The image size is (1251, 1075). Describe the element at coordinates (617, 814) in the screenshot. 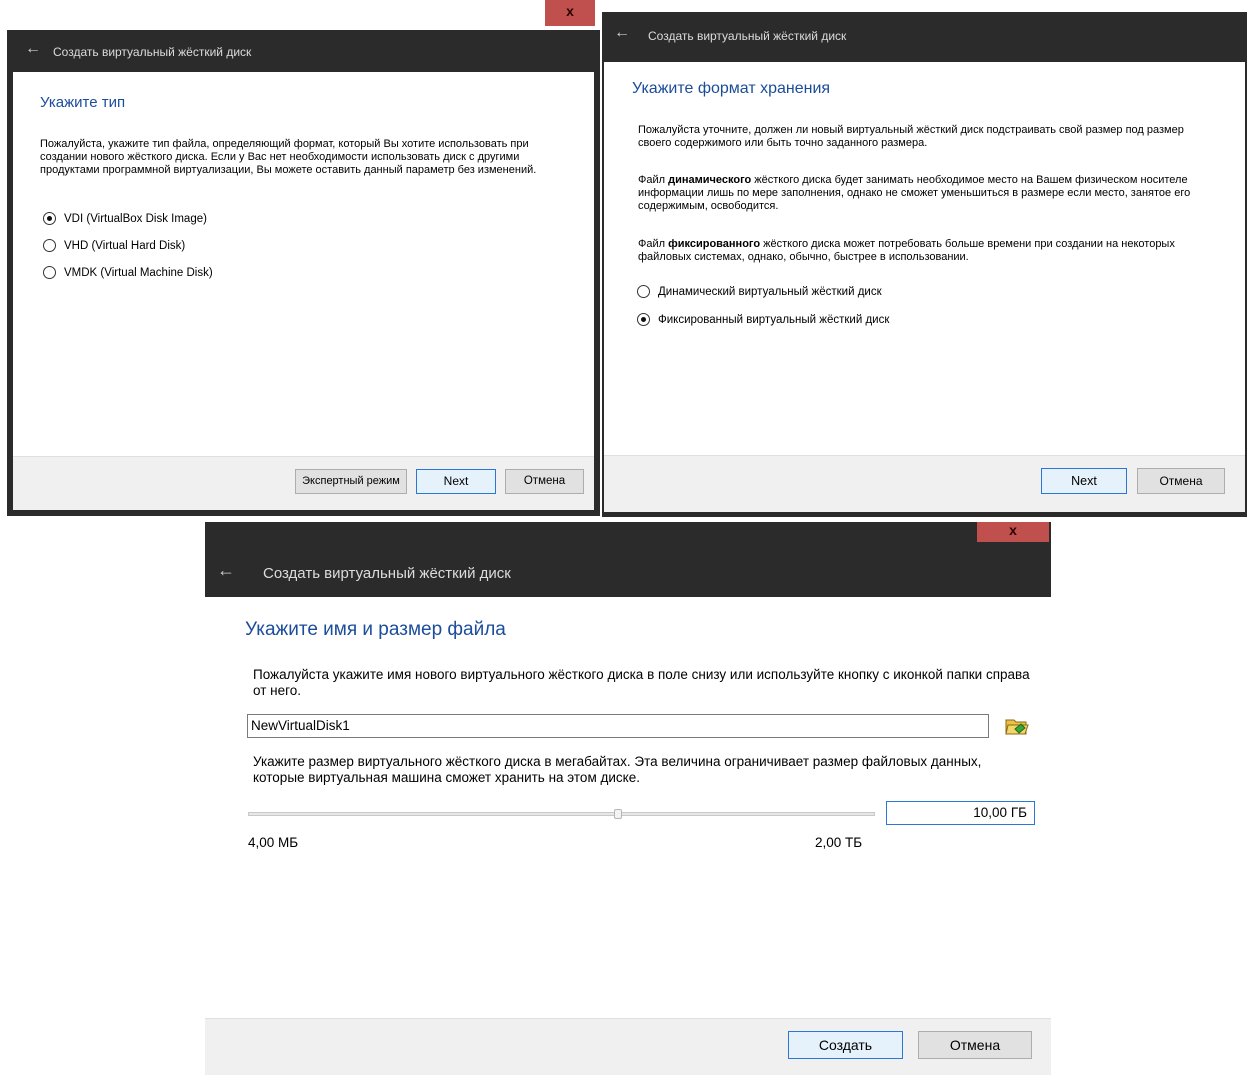

I see `slider-thumb` at that location.